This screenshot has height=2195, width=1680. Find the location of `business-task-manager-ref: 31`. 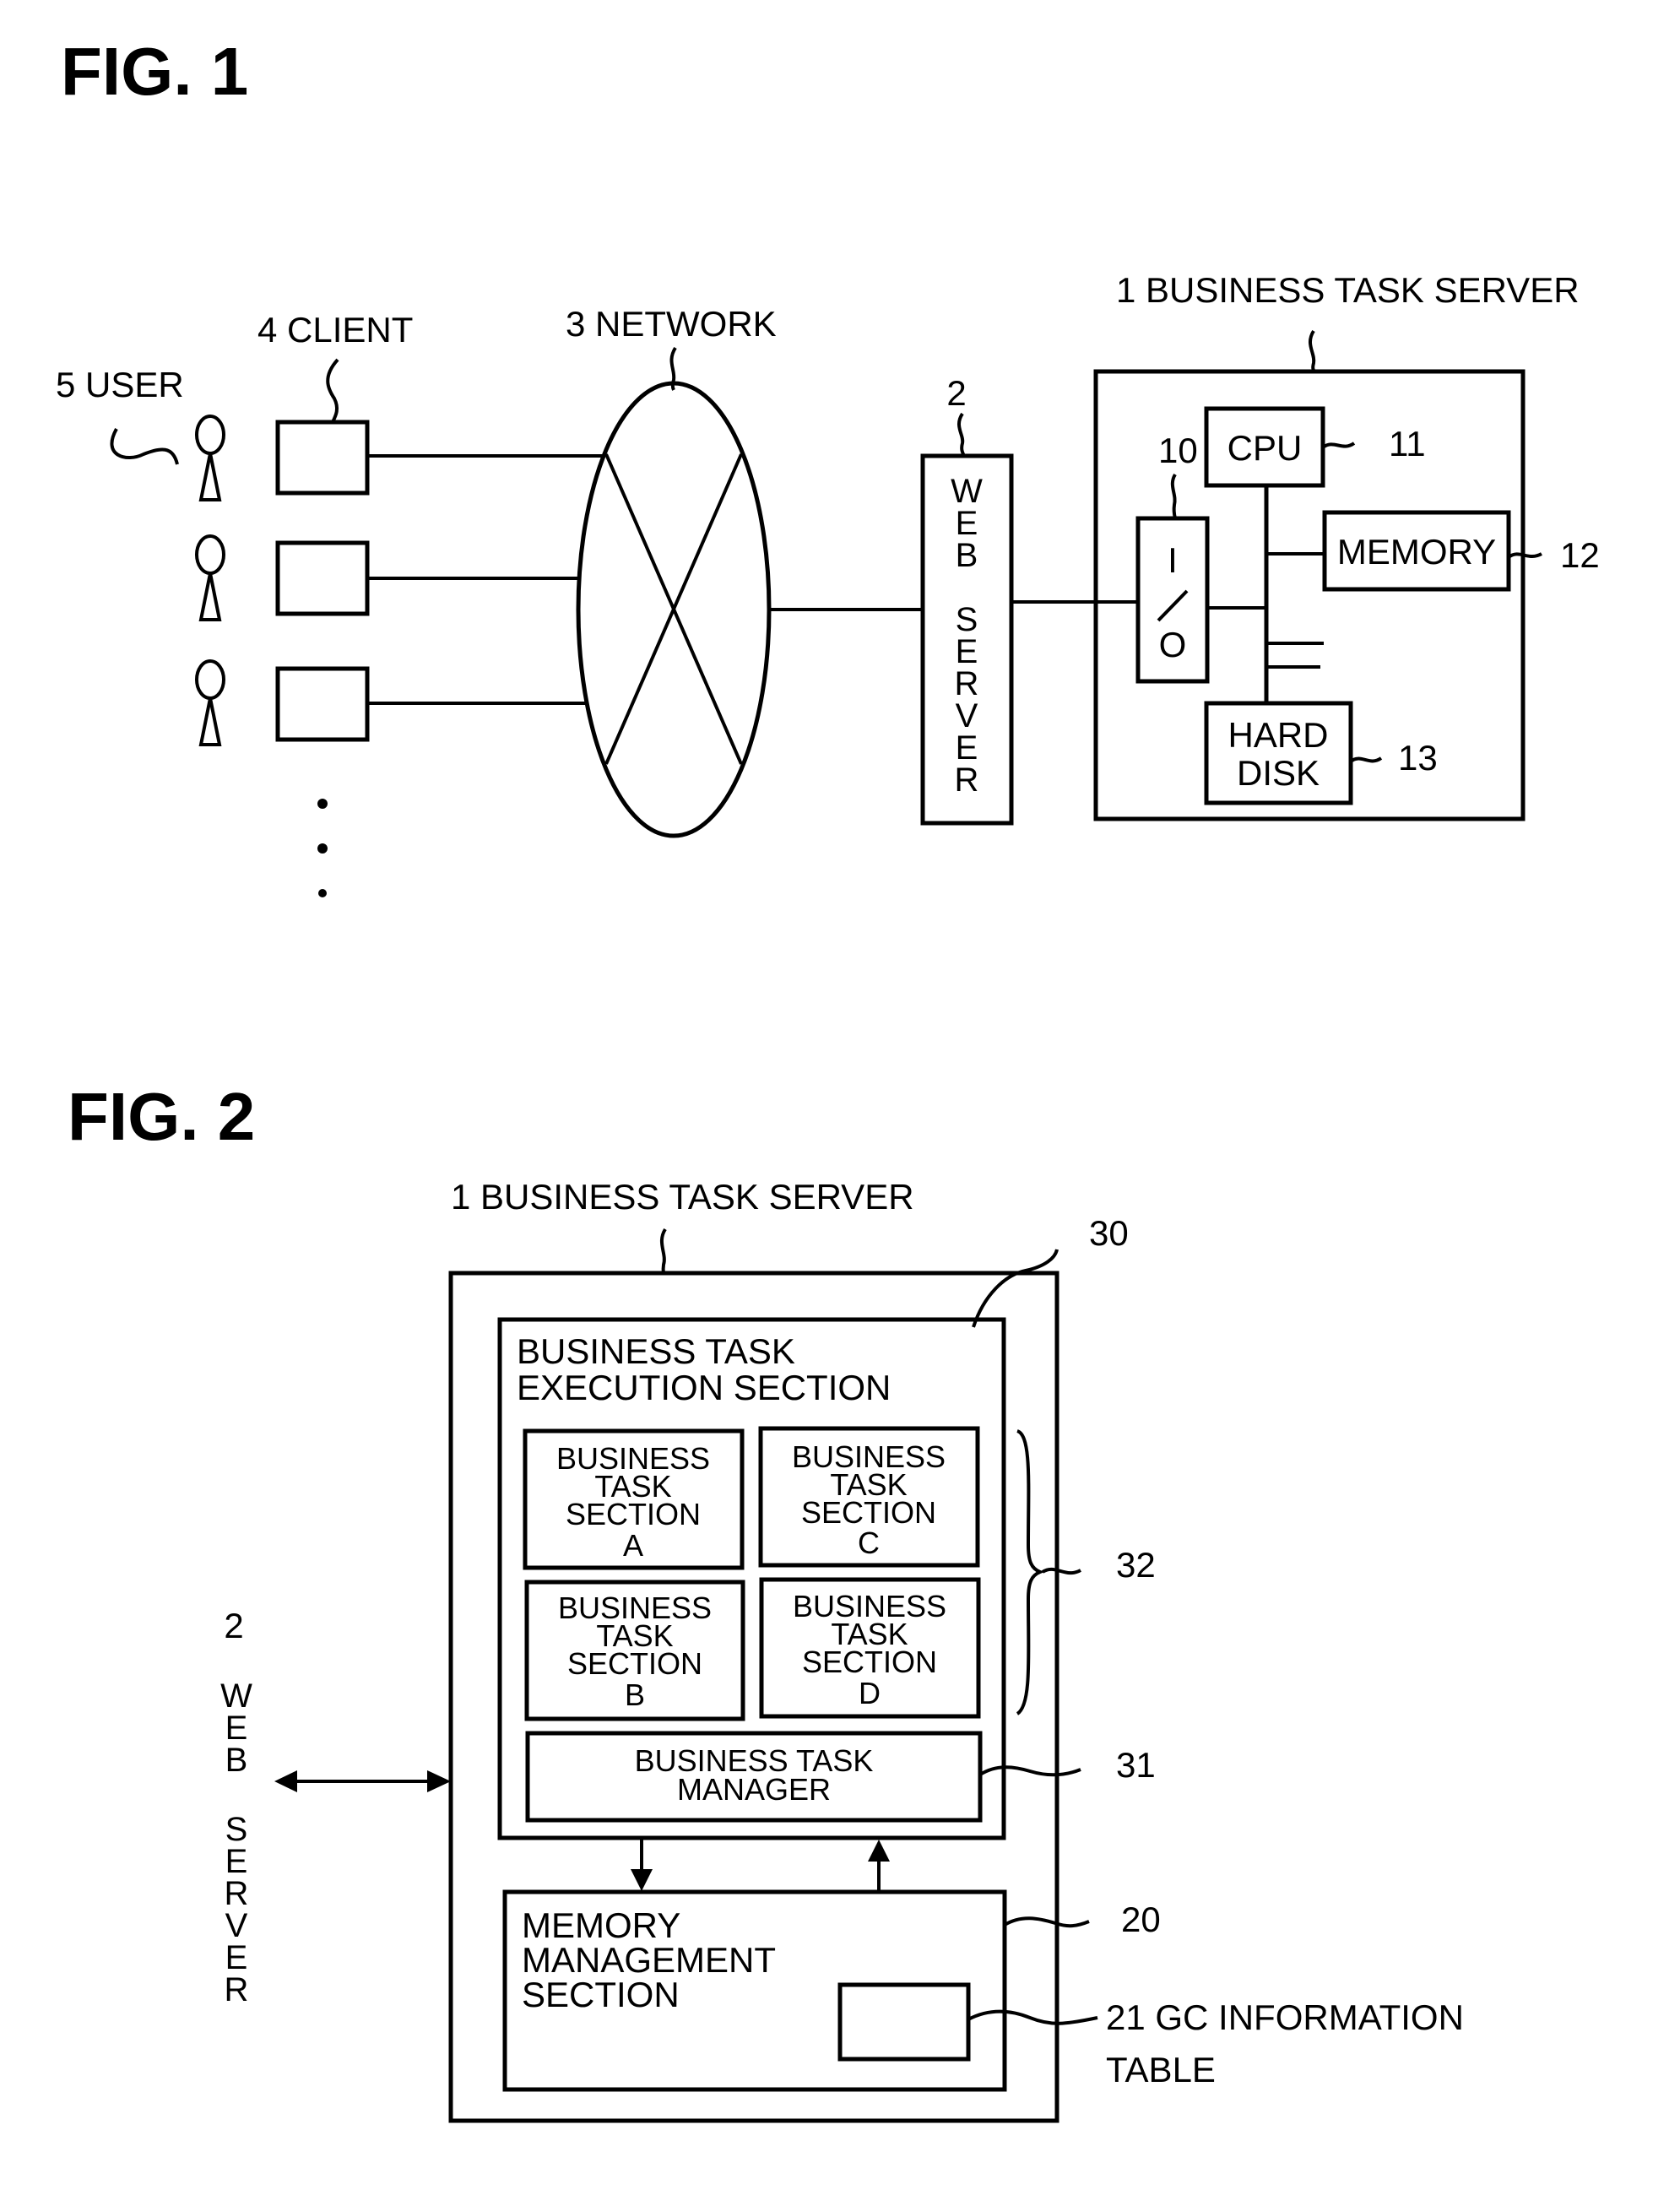

business-task-manager-ref: 31 is located at coordinates (1136, 1765).